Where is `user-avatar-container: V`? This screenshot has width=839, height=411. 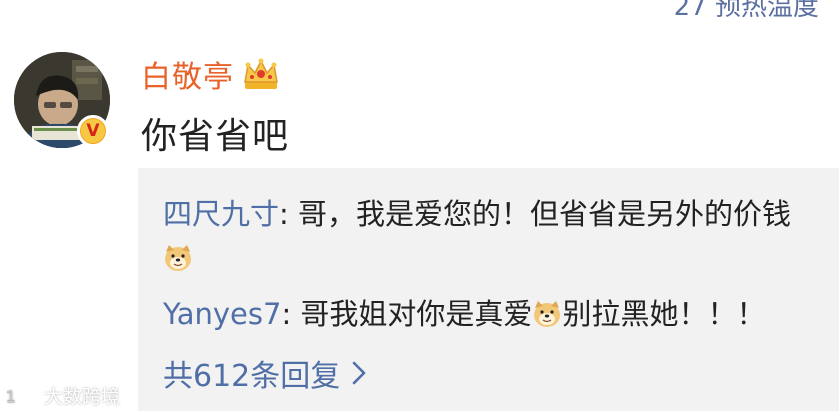 user-avatar-container: V is located at coordinates (62, 100).